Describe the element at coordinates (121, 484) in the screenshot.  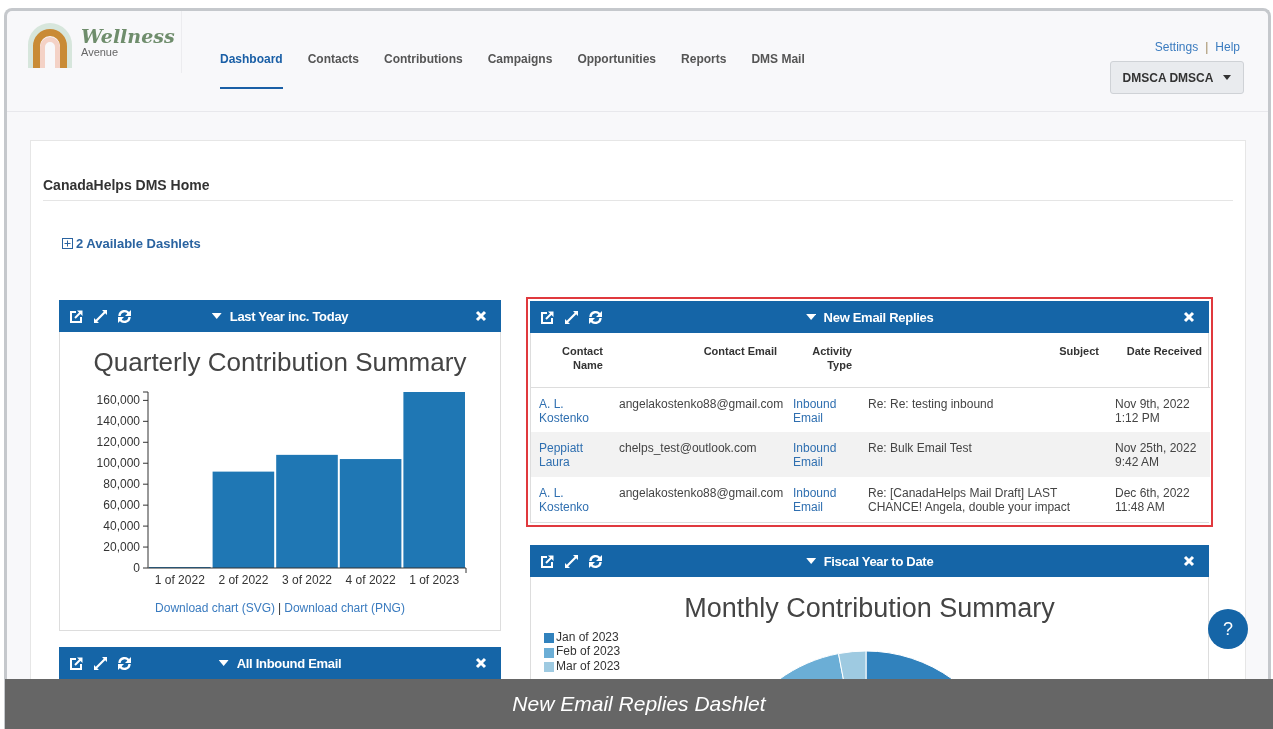
I see `axis-tick-label: 80,000` at that location.